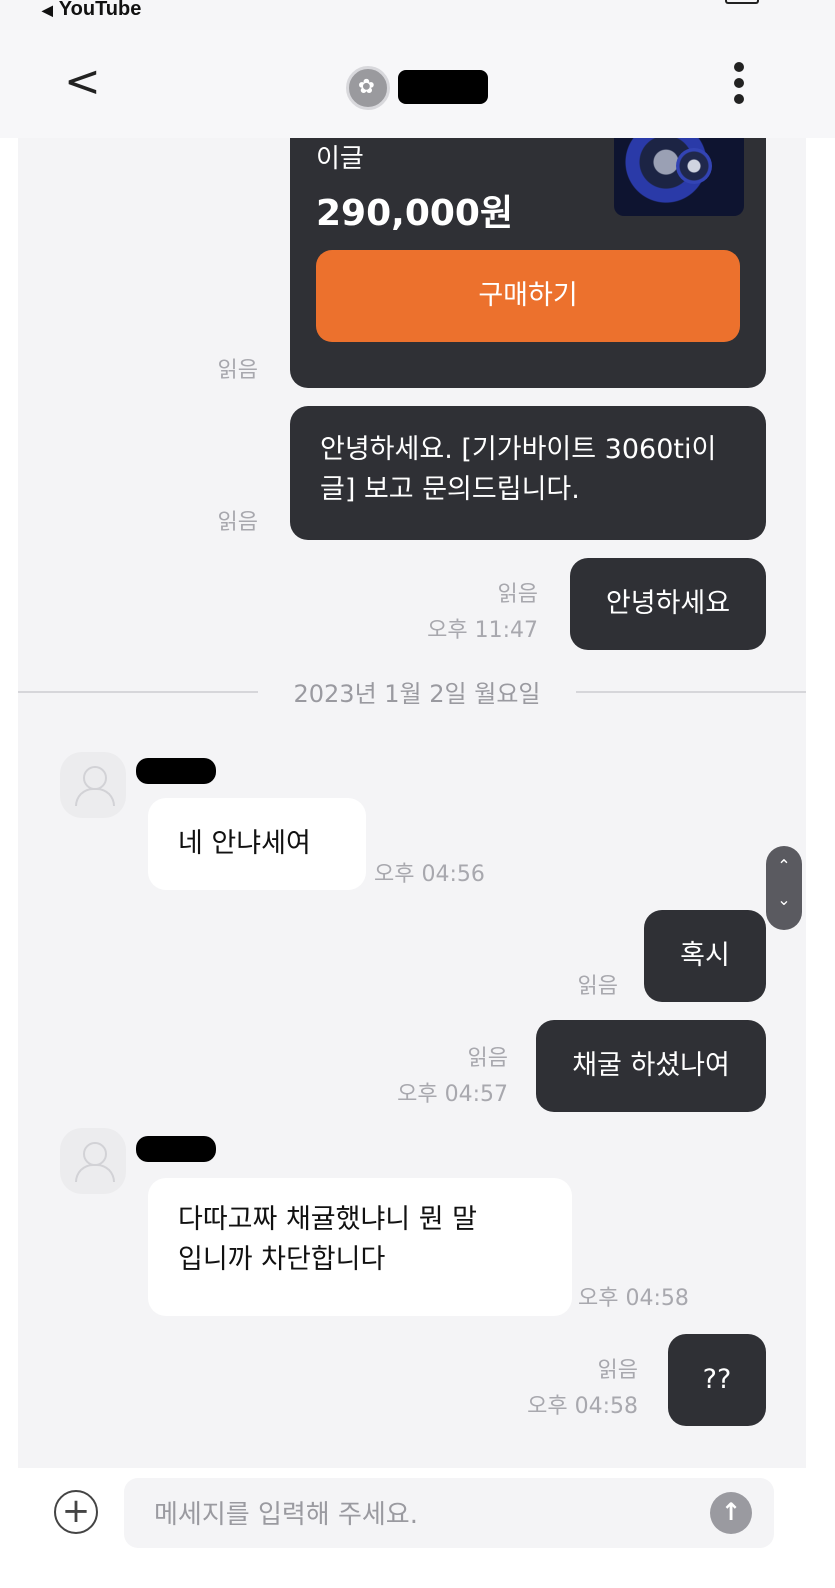 Image resolution: width=835 pixels, height=1588 pixels. I want to click on input-placeholder: 메세지를 입력해 주세요., so click(286, 1515).